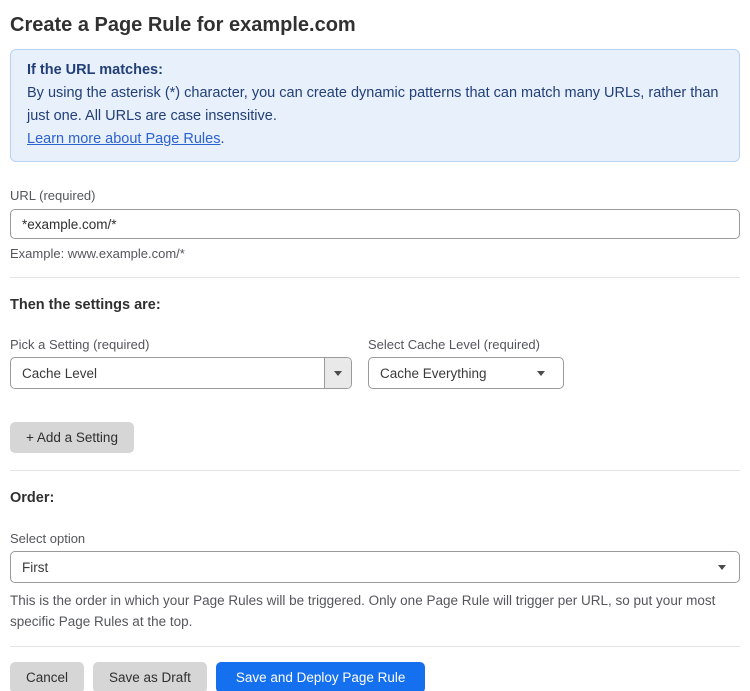  Describe the element at coordinates (97, 253) in the screenshot. I see `url-helper-text: Example: www.example.com/*` at that location.